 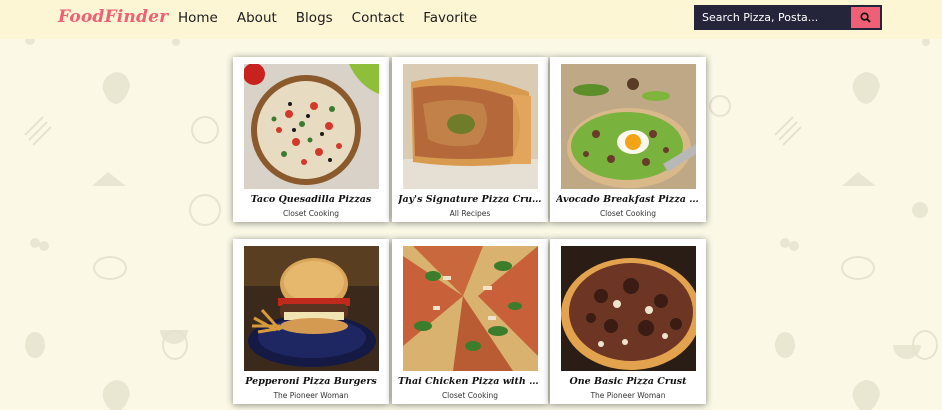 I want to click on recipe-card: Taco Quesadilla Pizzas Closet Cooking, so click(x=311, y=139).